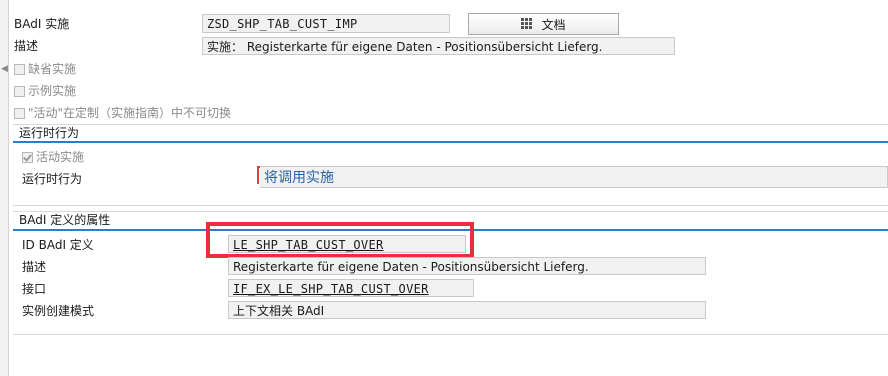  I want to click on active-impl-checkbox, so click(27, 157).